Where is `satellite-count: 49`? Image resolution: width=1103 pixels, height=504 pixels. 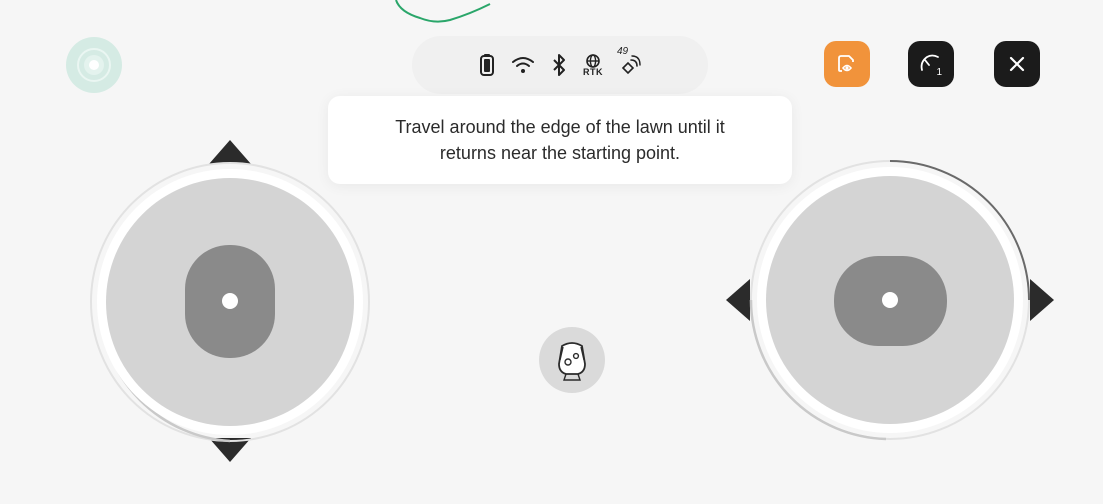 satellite-count: 49 is located at coordinates (623, 51).